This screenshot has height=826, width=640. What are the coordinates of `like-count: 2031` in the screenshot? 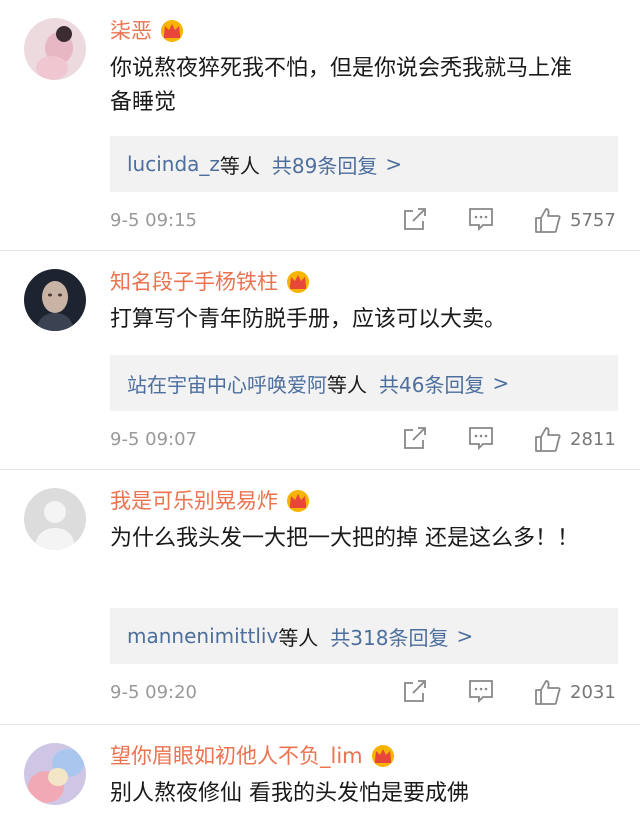 It's located at (593, 692).